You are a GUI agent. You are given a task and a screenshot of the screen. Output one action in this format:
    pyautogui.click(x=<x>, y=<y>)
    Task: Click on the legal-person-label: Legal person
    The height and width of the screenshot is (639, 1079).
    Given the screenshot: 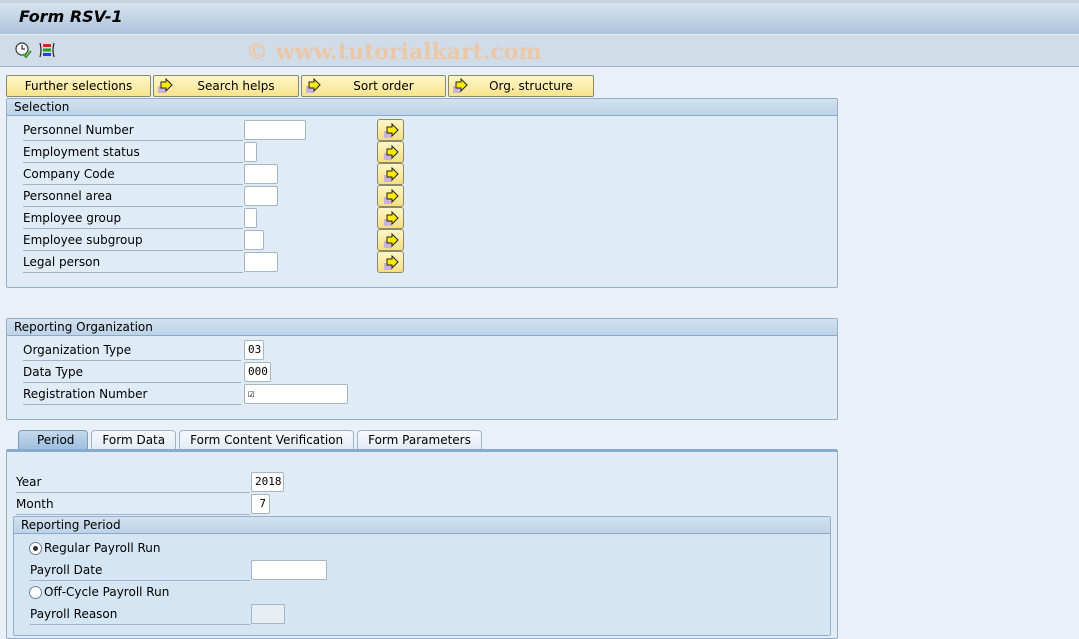 What is the action you would take?
    pyautogui.click(x=133, y=263)
    